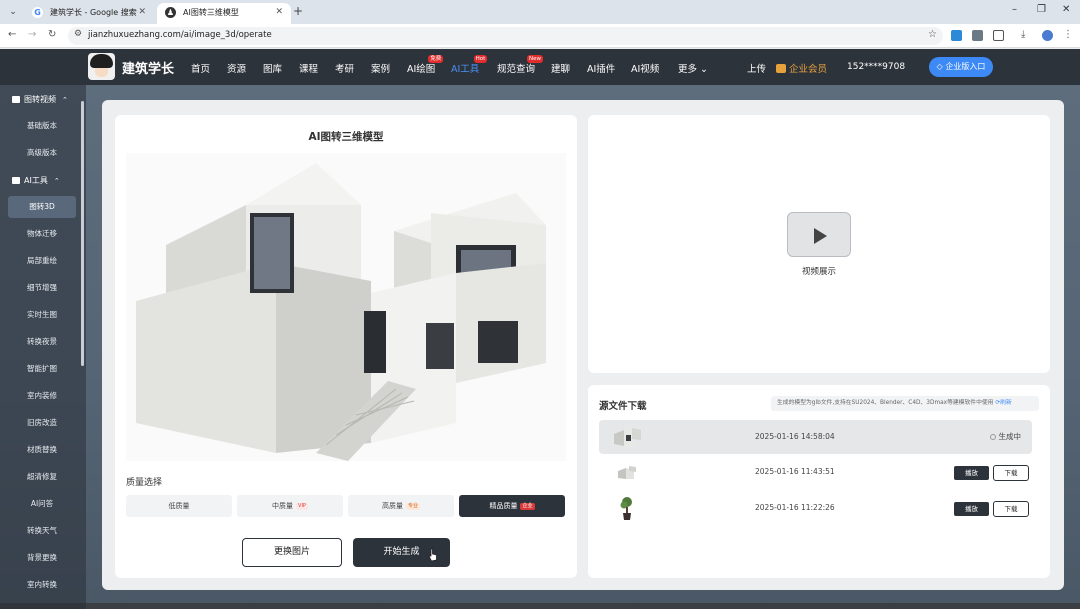 Image resolution: width=1080 pixels, height=609 pixels. Describe the element at coordinates (42, 315) in the screenshot. I see `sidebar-item: 实时生图` at that location.